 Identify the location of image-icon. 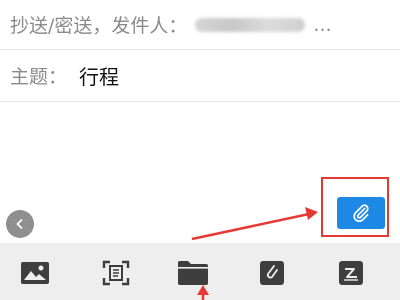
(35, 273).